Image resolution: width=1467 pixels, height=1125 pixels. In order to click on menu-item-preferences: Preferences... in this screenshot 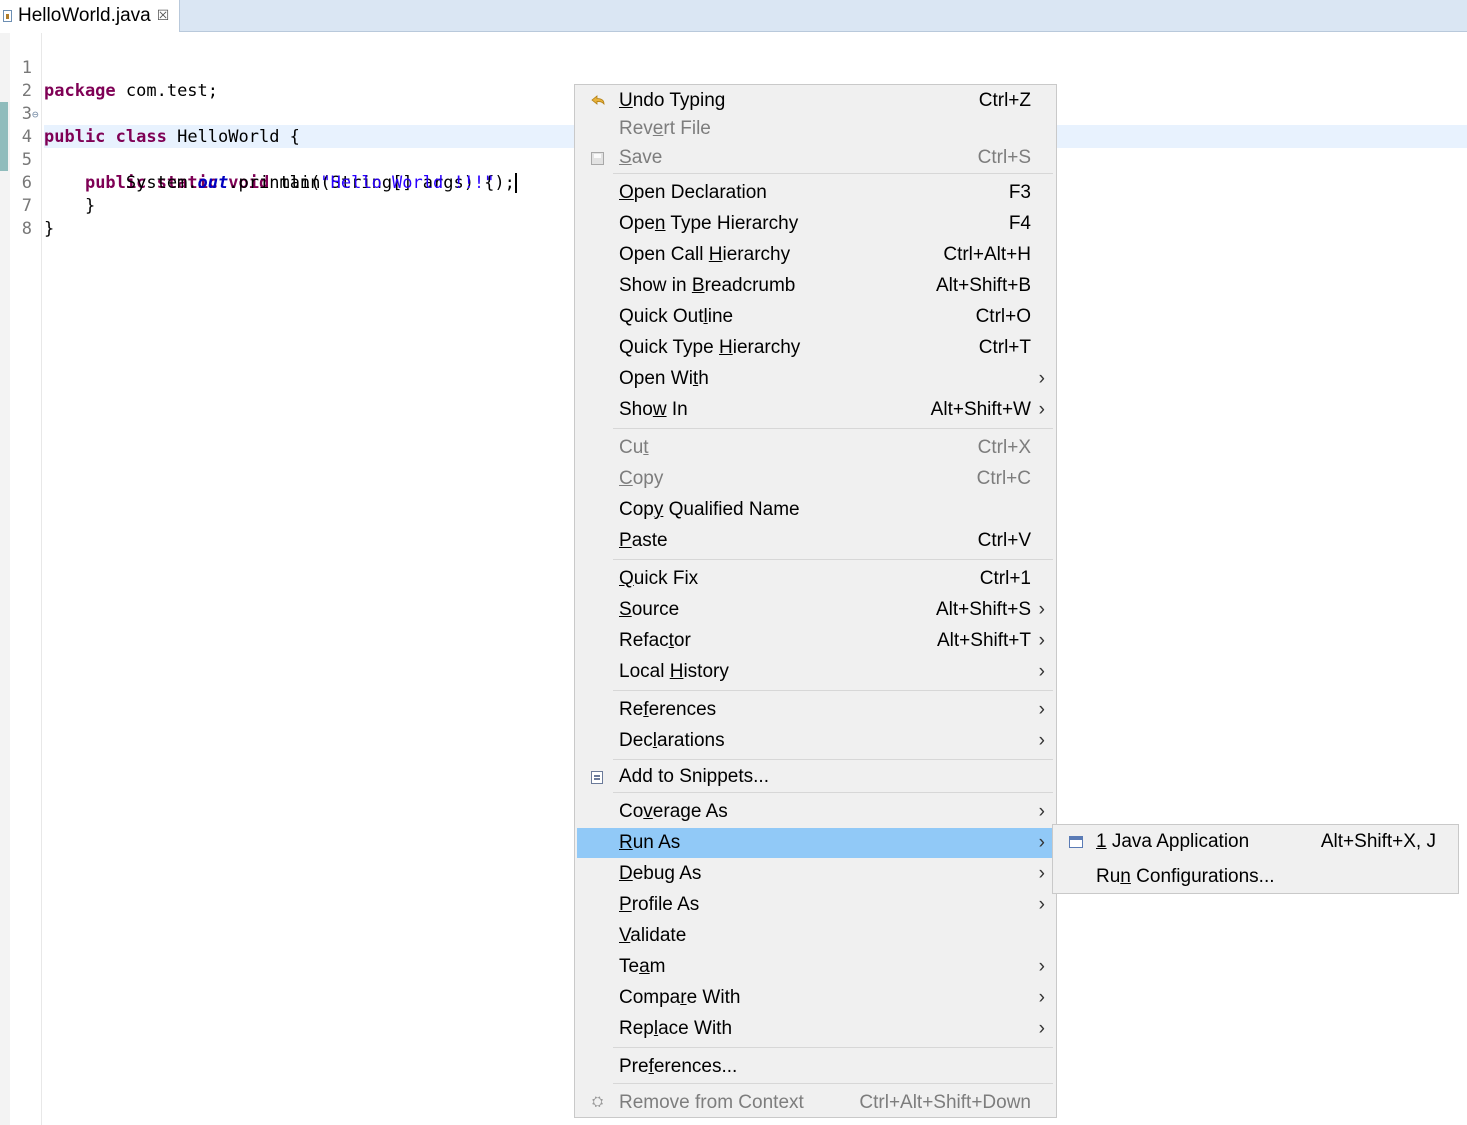, I will do `click(815, 1067)`.